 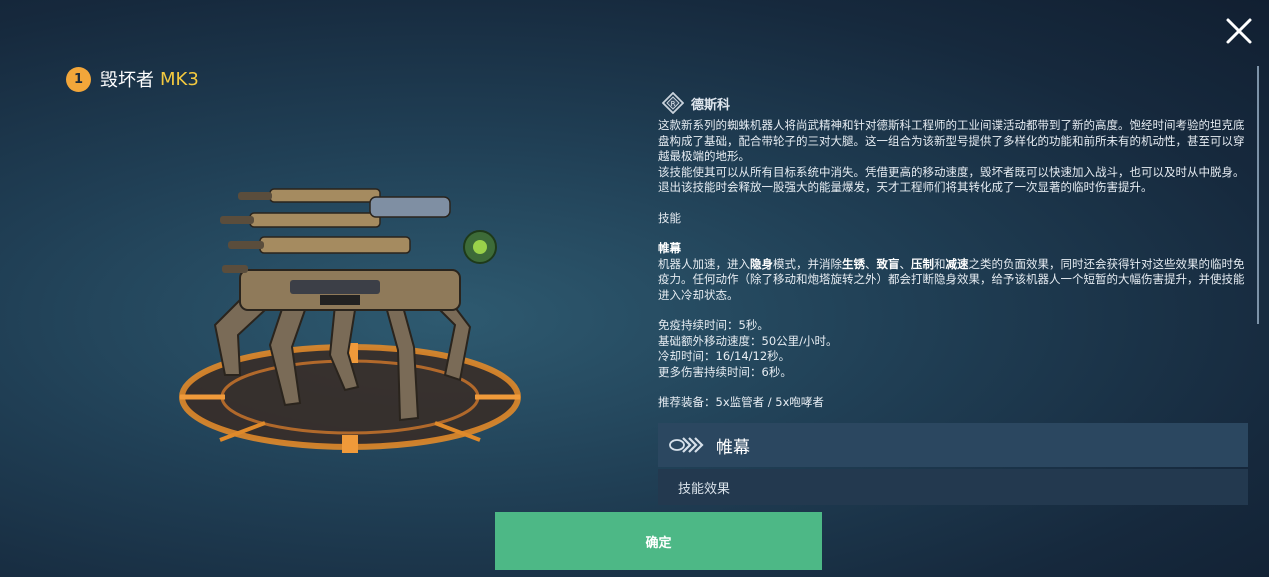 What do you see at coordinates (1258, 195) in the screenshot?
I see `scrollbar` at bounding box center [1258, 195].